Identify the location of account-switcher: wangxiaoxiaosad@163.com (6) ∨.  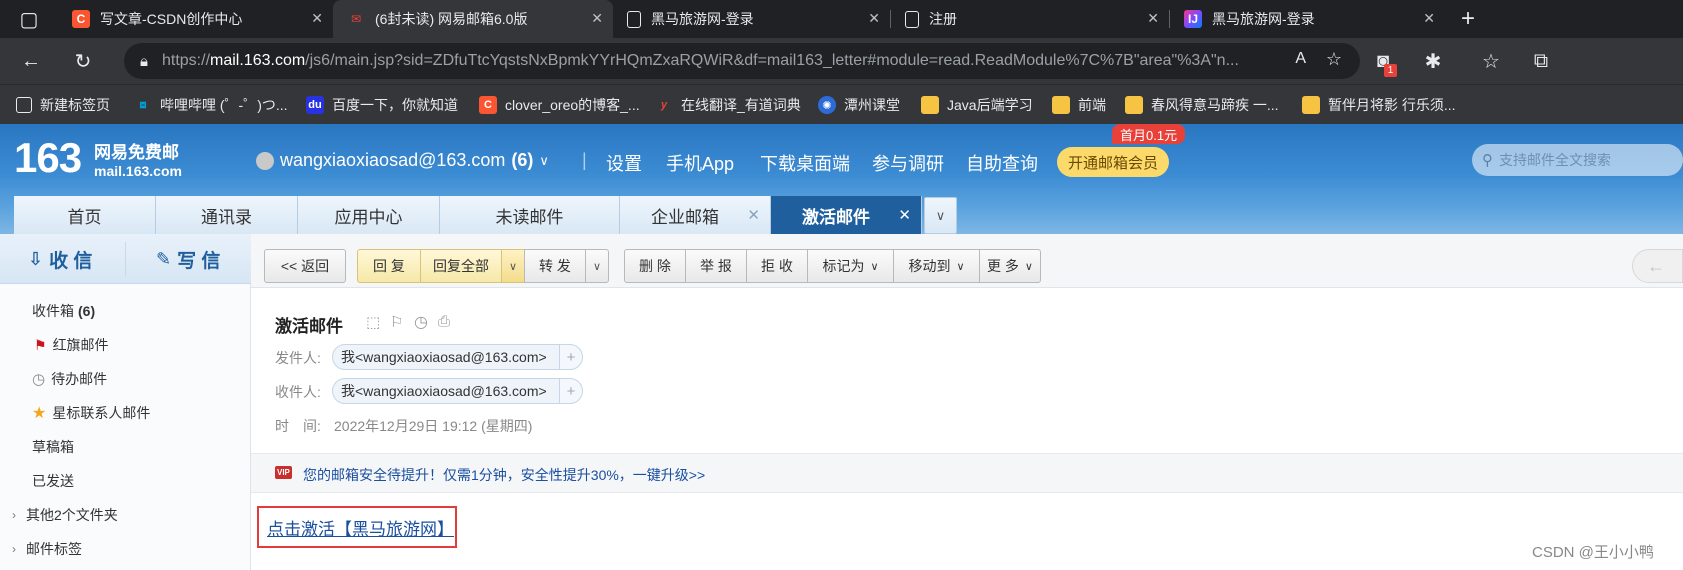
(402, 160).